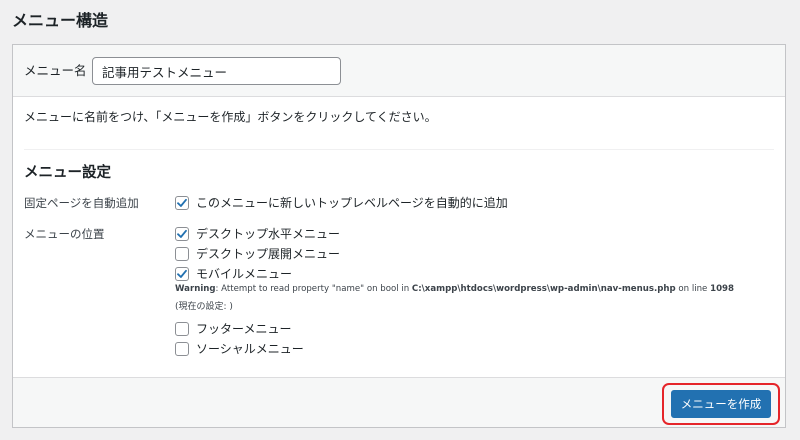 Image resolution: width=800 pixels, height=440 pixels. What do you see at coordinates (693, 289) in the screenshot?
I see `warning-line-text: on line` at bounding box center [693, 289].